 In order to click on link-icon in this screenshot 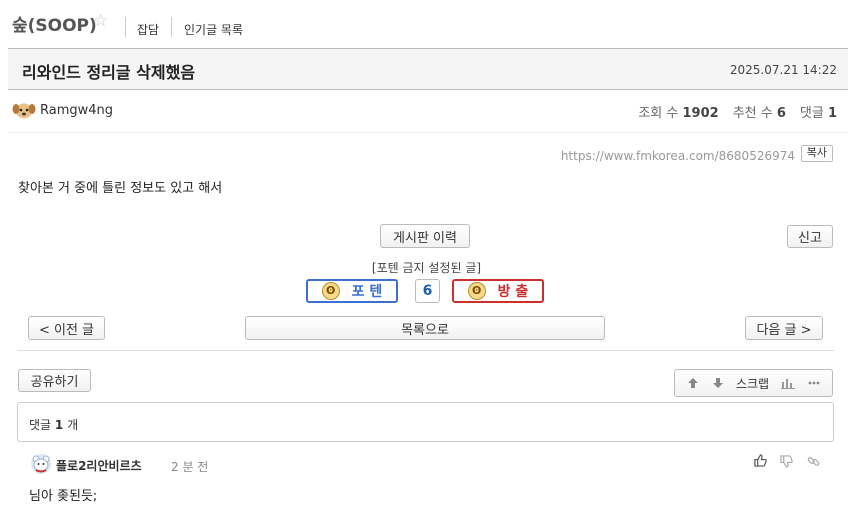, I will do `click(813, 461)`.